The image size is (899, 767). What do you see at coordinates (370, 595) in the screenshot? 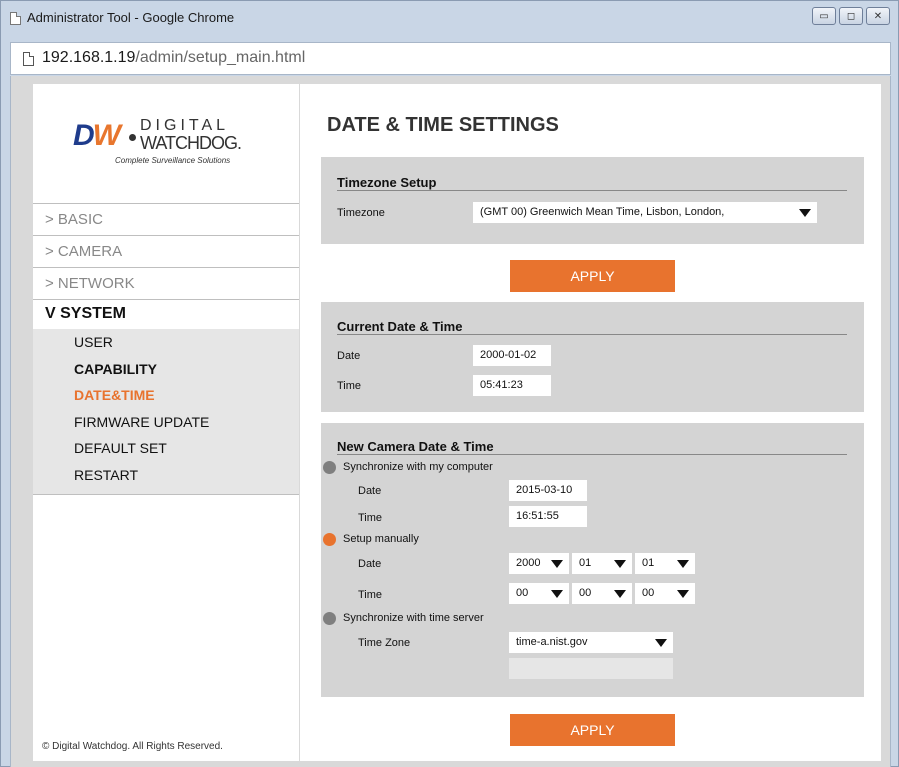
I see `manual-time-label: Time` at bounding box center [370, 595].